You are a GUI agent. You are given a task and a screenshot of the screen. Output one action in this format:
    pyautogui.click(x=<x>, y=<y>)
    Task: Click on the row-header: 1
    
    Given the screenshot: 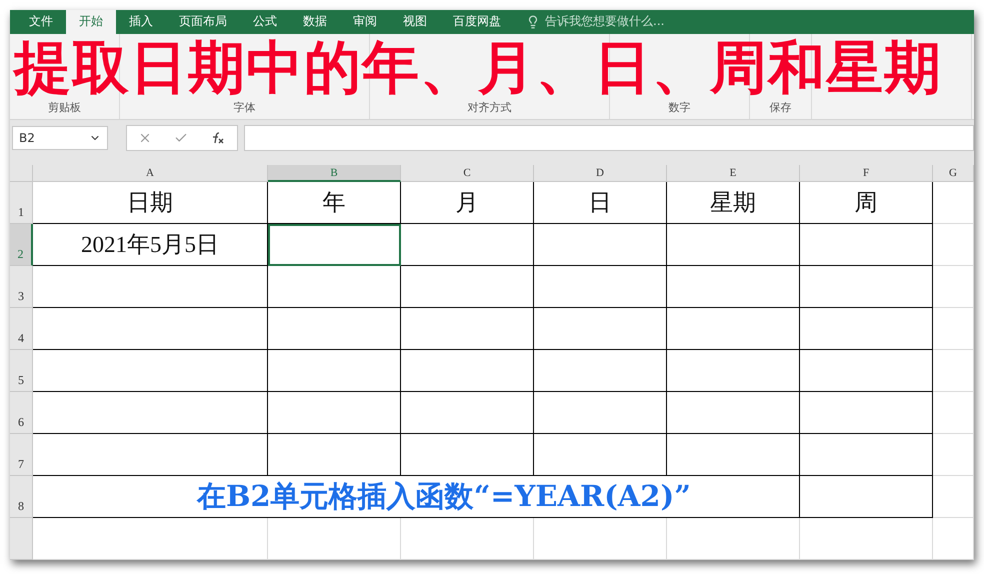 What is the action you would take?
    pyautogui.click(x=21, y=203)
    